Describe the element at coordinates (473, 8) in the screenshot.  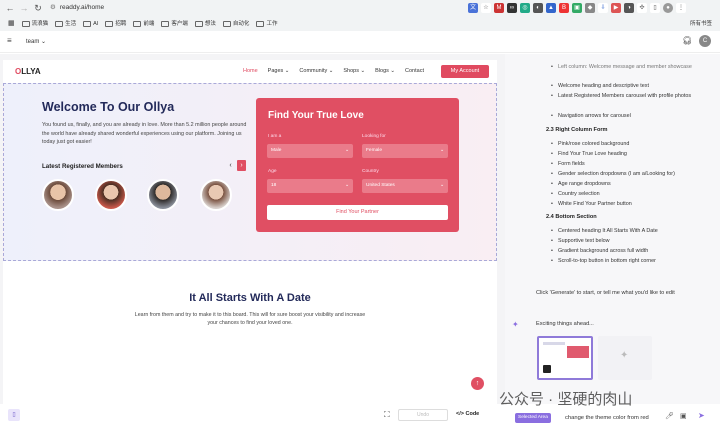
I see `translate-icon: 文` at that location.